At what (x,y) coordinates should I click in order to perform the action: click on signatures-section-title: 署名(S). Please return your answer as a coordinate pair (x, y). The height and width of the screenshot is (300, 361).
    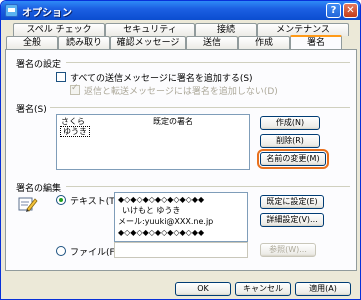
    Looking at the image, I should click on (31, 110).